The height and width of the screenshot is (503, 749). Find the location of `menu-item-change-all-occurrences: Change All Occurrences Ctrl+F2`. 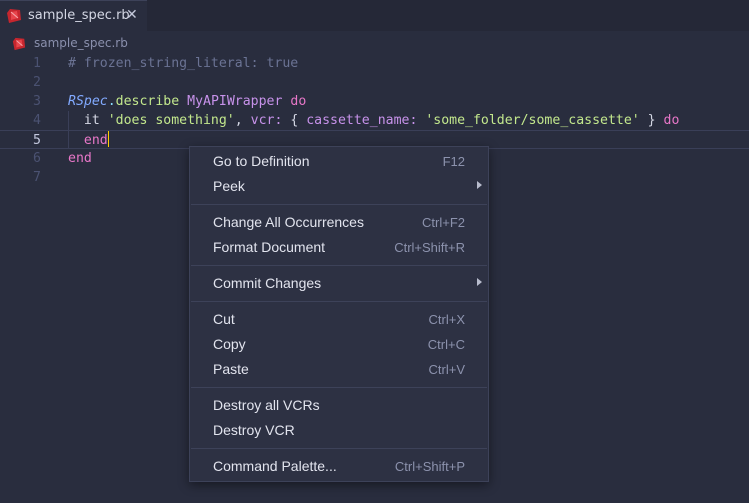

menu-item-change-all-occurrences: Change All Occurrences Ctrl+F2 is located at coordinates (339, 222).